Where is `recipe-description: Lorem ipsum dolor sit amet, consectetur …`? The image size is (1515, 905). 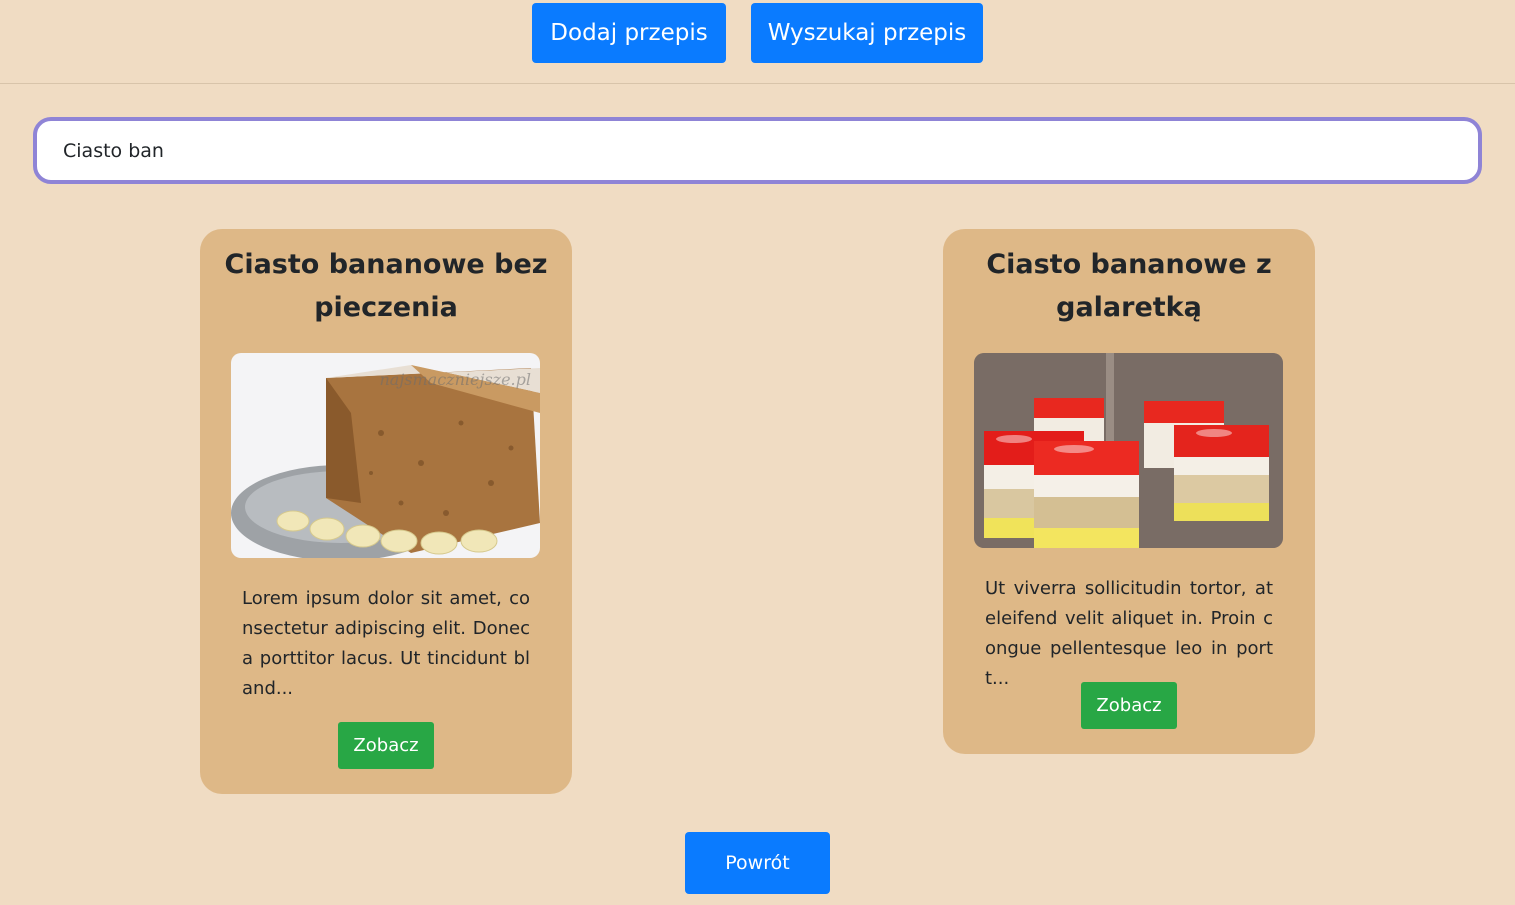
recipe-description: Lorem ipsum dolor sit amet, consectetur … is located at coordinates (386, 643).